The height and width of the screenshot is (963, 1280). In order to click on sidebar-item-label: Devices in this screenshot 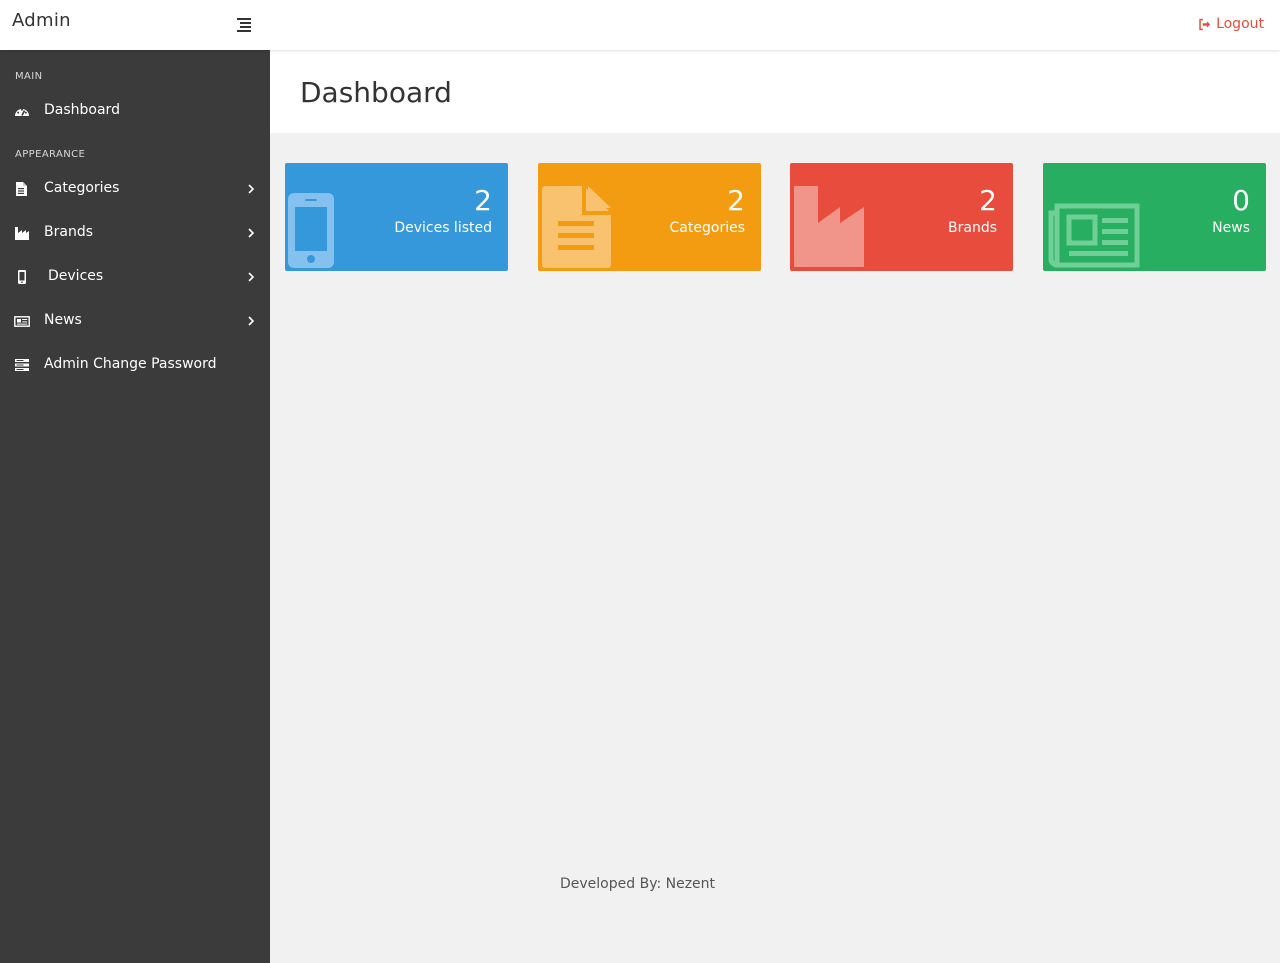, I will do `click(76, 276)`.